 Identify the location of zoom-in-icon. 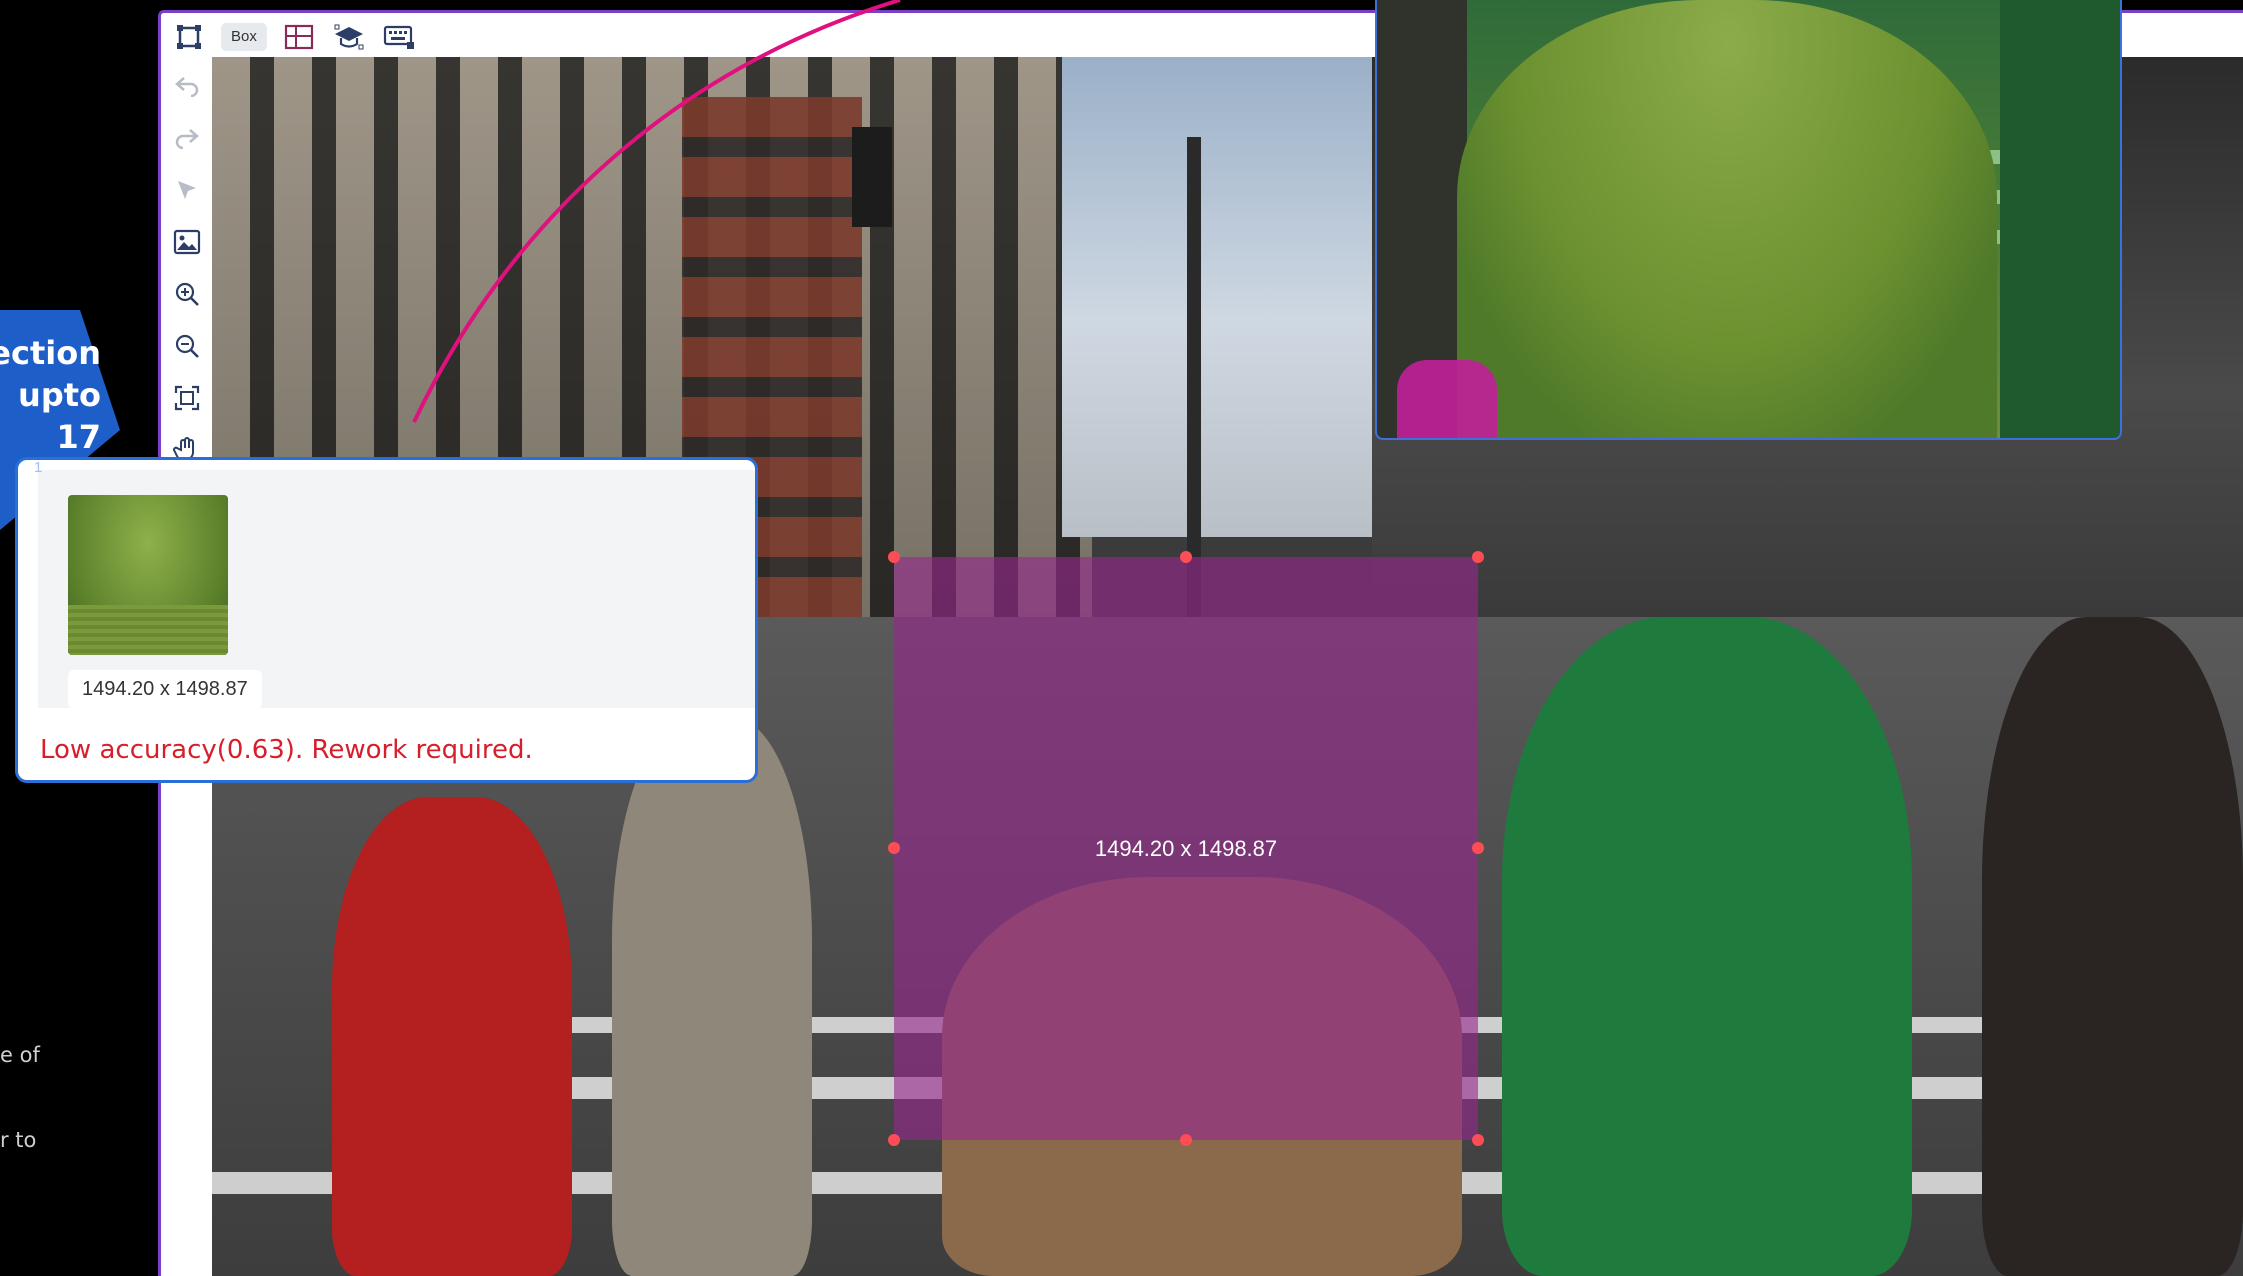
(187, 294).